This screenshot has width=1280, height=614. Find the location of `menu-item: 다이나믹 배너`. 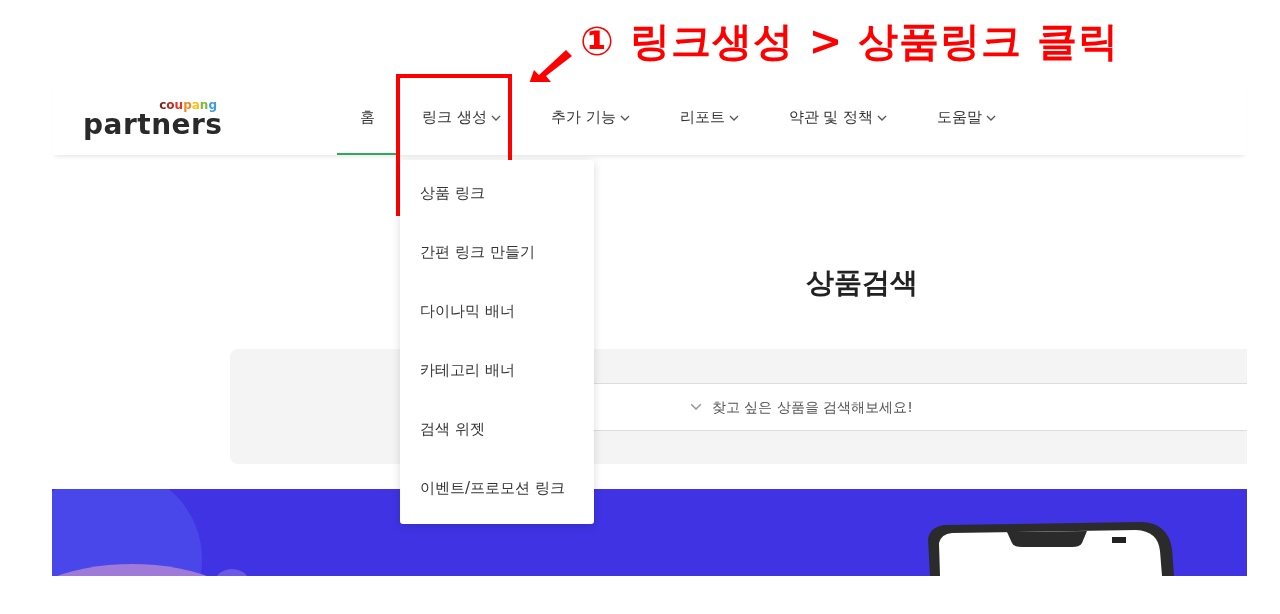

menu-item: 다이나믹 배너 is located at coordinates (497, 311).